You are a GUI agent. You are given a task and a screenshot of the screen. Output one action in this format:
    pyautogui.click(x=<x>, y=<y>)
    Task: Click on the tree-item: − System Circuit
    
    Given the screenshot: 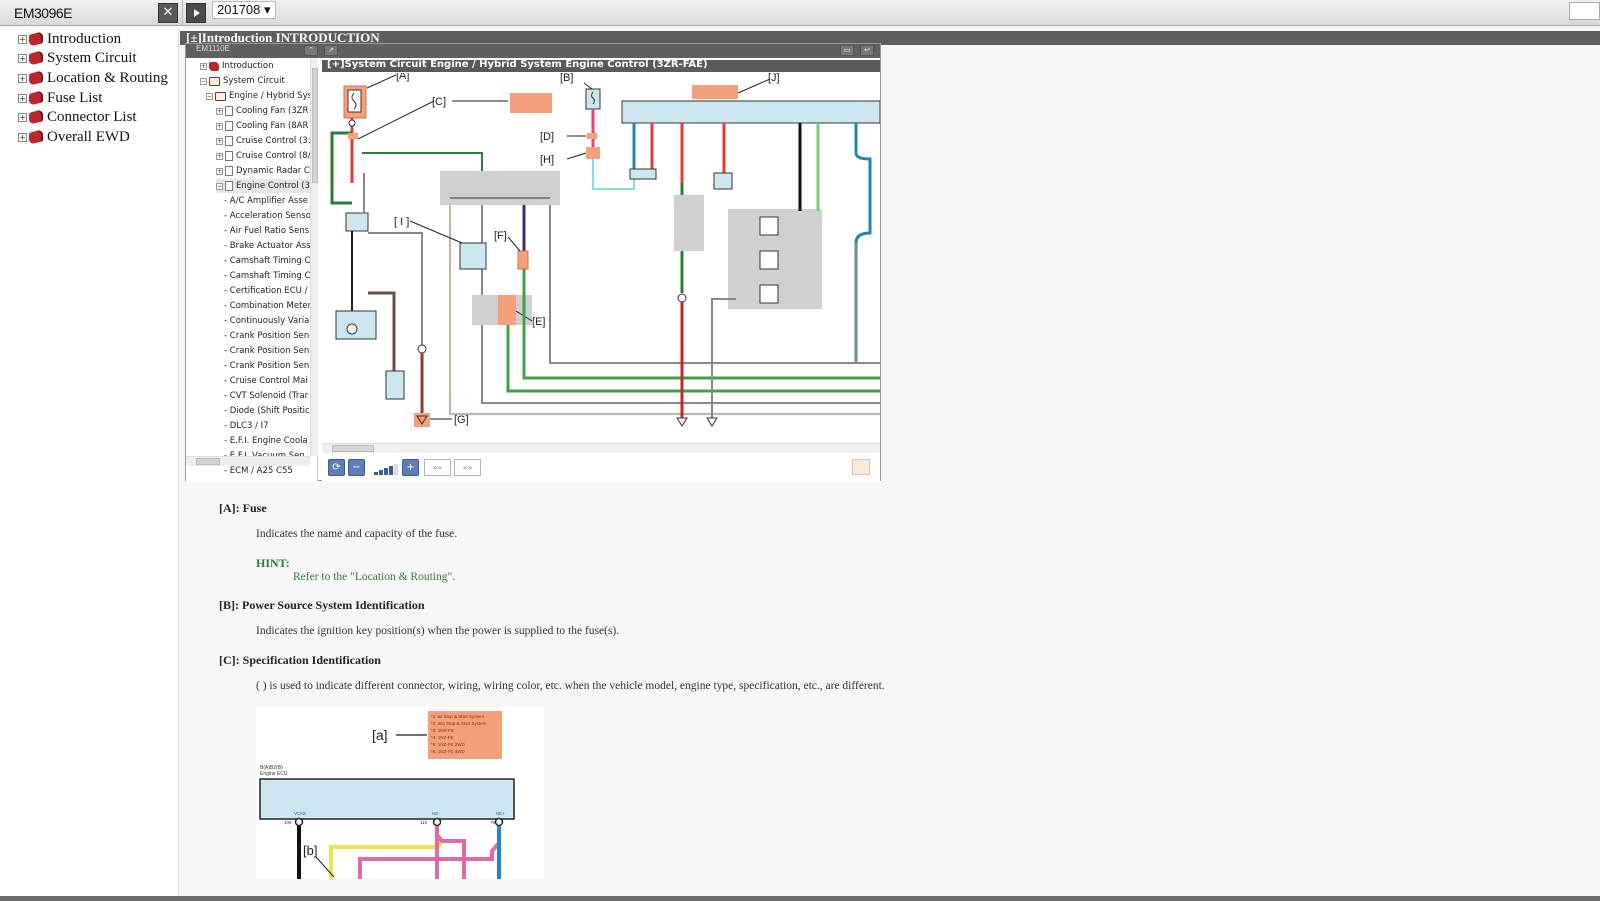 What is the action you would take?
    pyautogui.click(x=242, y=81)
    